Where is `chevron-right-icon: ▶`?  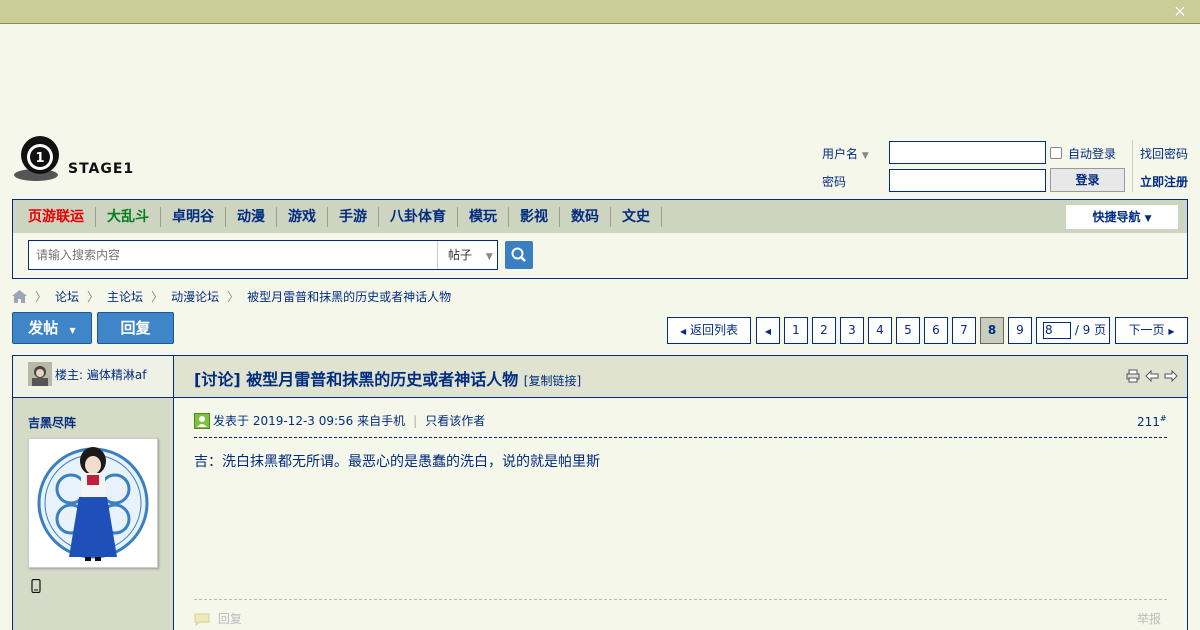 chevron-right-icon: ▶ is located at coordinates (1171, 331).